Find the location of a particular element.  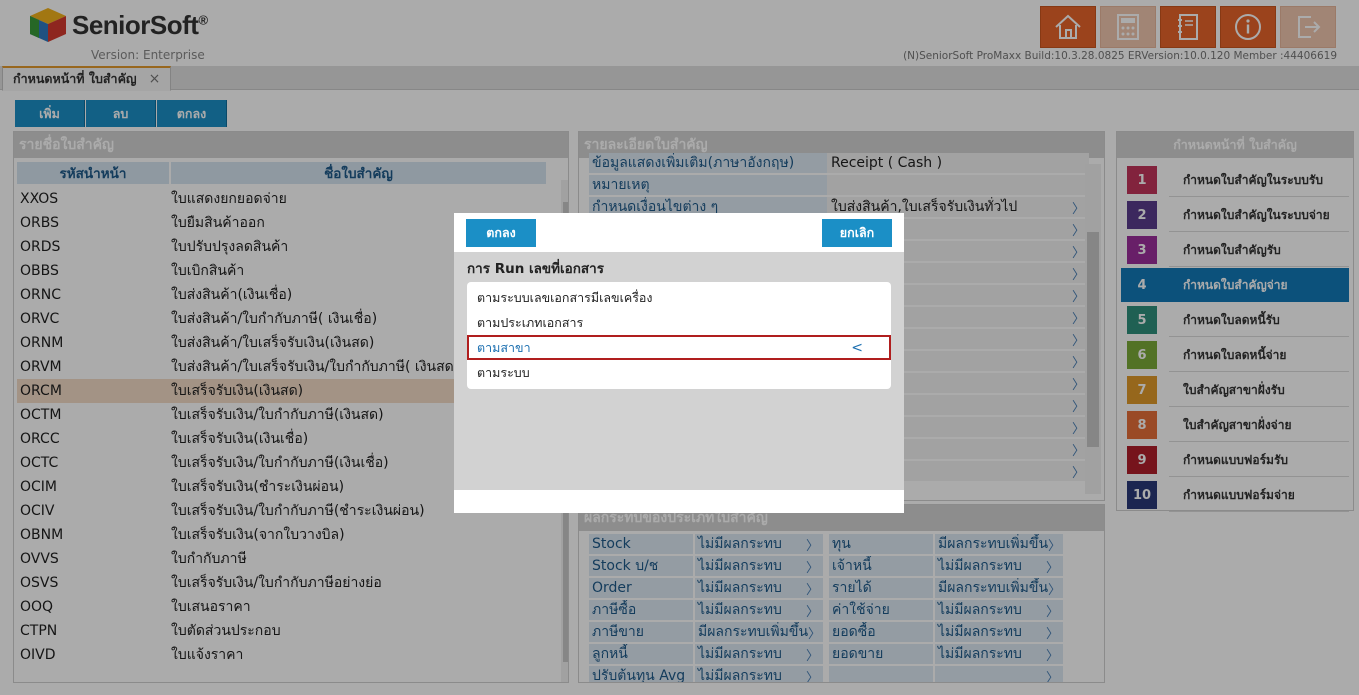

dialog-title: การ Run เลขที่เอกสาร is located at coordinates (536, 269).